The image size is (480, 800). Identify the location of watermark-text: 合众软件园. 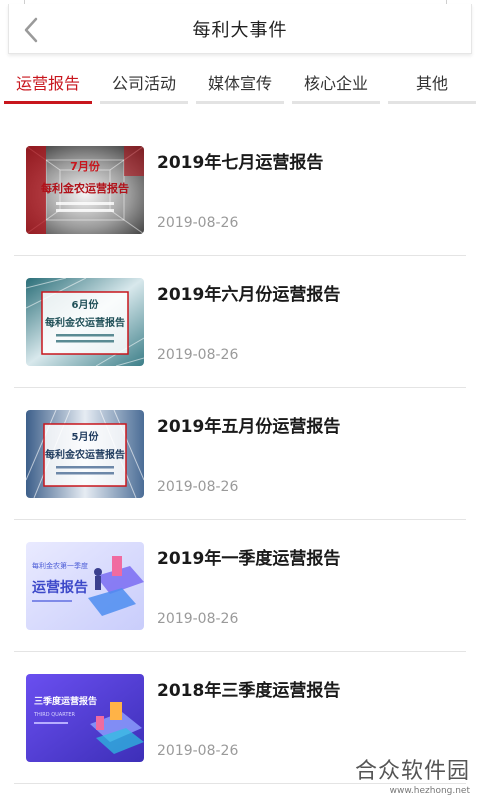
(412, 771).